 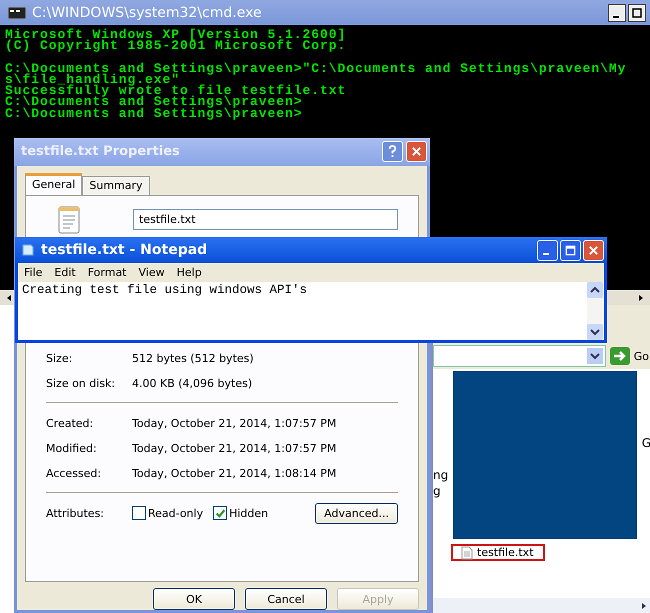 What do you see at coordinates (74, 473) in the screenshot?
I see `property-label: Accessed:` at bounding box center [74, 473].